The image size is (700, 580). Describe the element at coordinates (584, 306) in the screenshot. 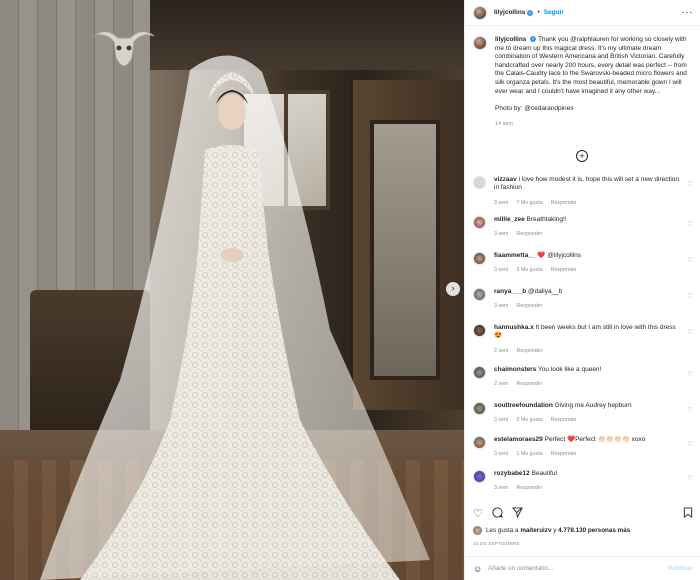

I see `comment-item: ranya___b @daliya__b 3 sem Responder ♡` at that location.